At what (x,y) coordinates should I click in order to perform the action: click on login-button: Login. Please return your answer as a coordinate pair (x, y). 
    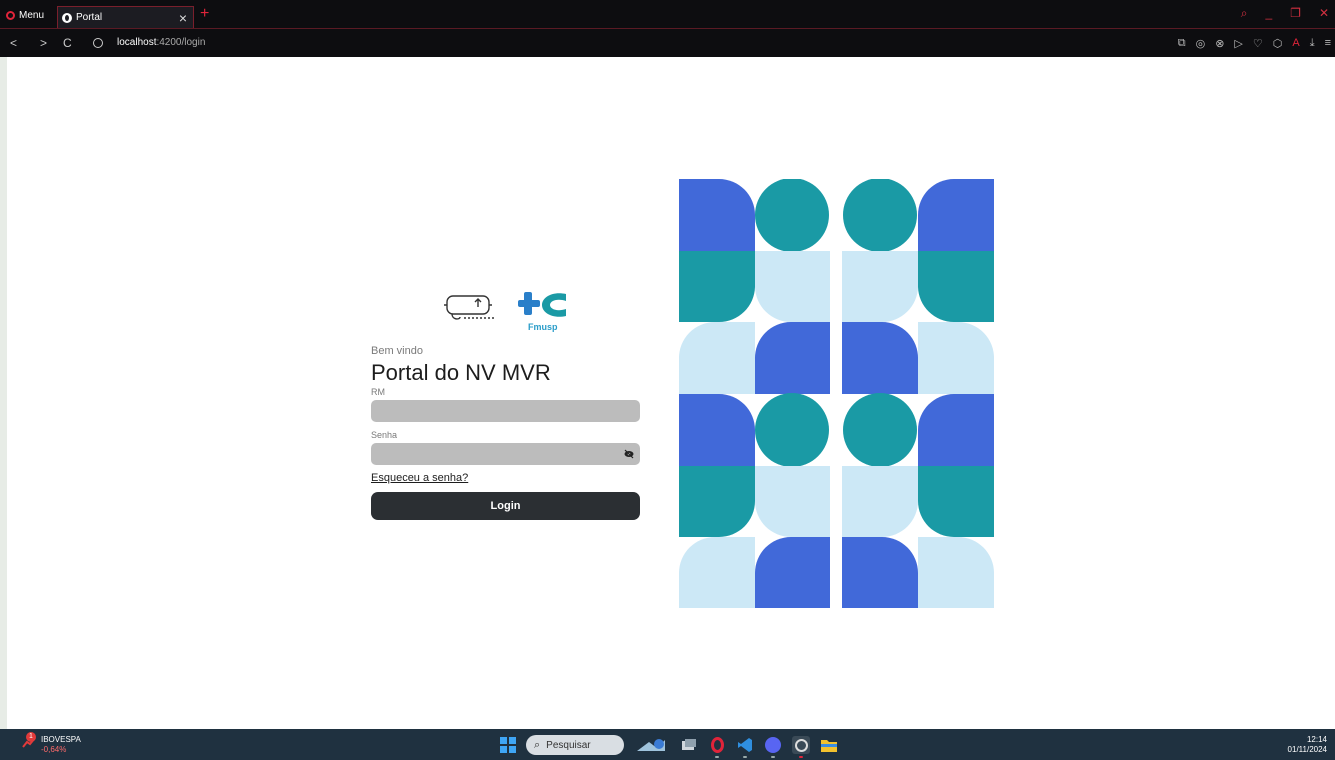
    Looking at the image, I should click on (505, 506).